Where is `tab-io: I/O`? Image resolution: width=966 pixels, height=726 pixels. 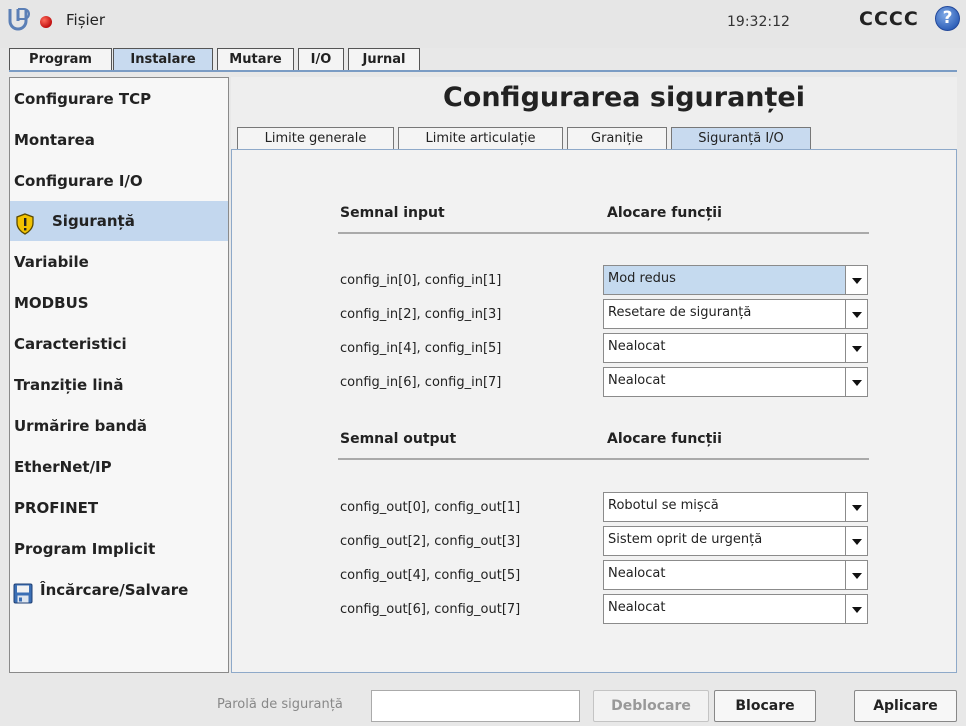
tab-io: I/O is located at coordinates (321, 59).